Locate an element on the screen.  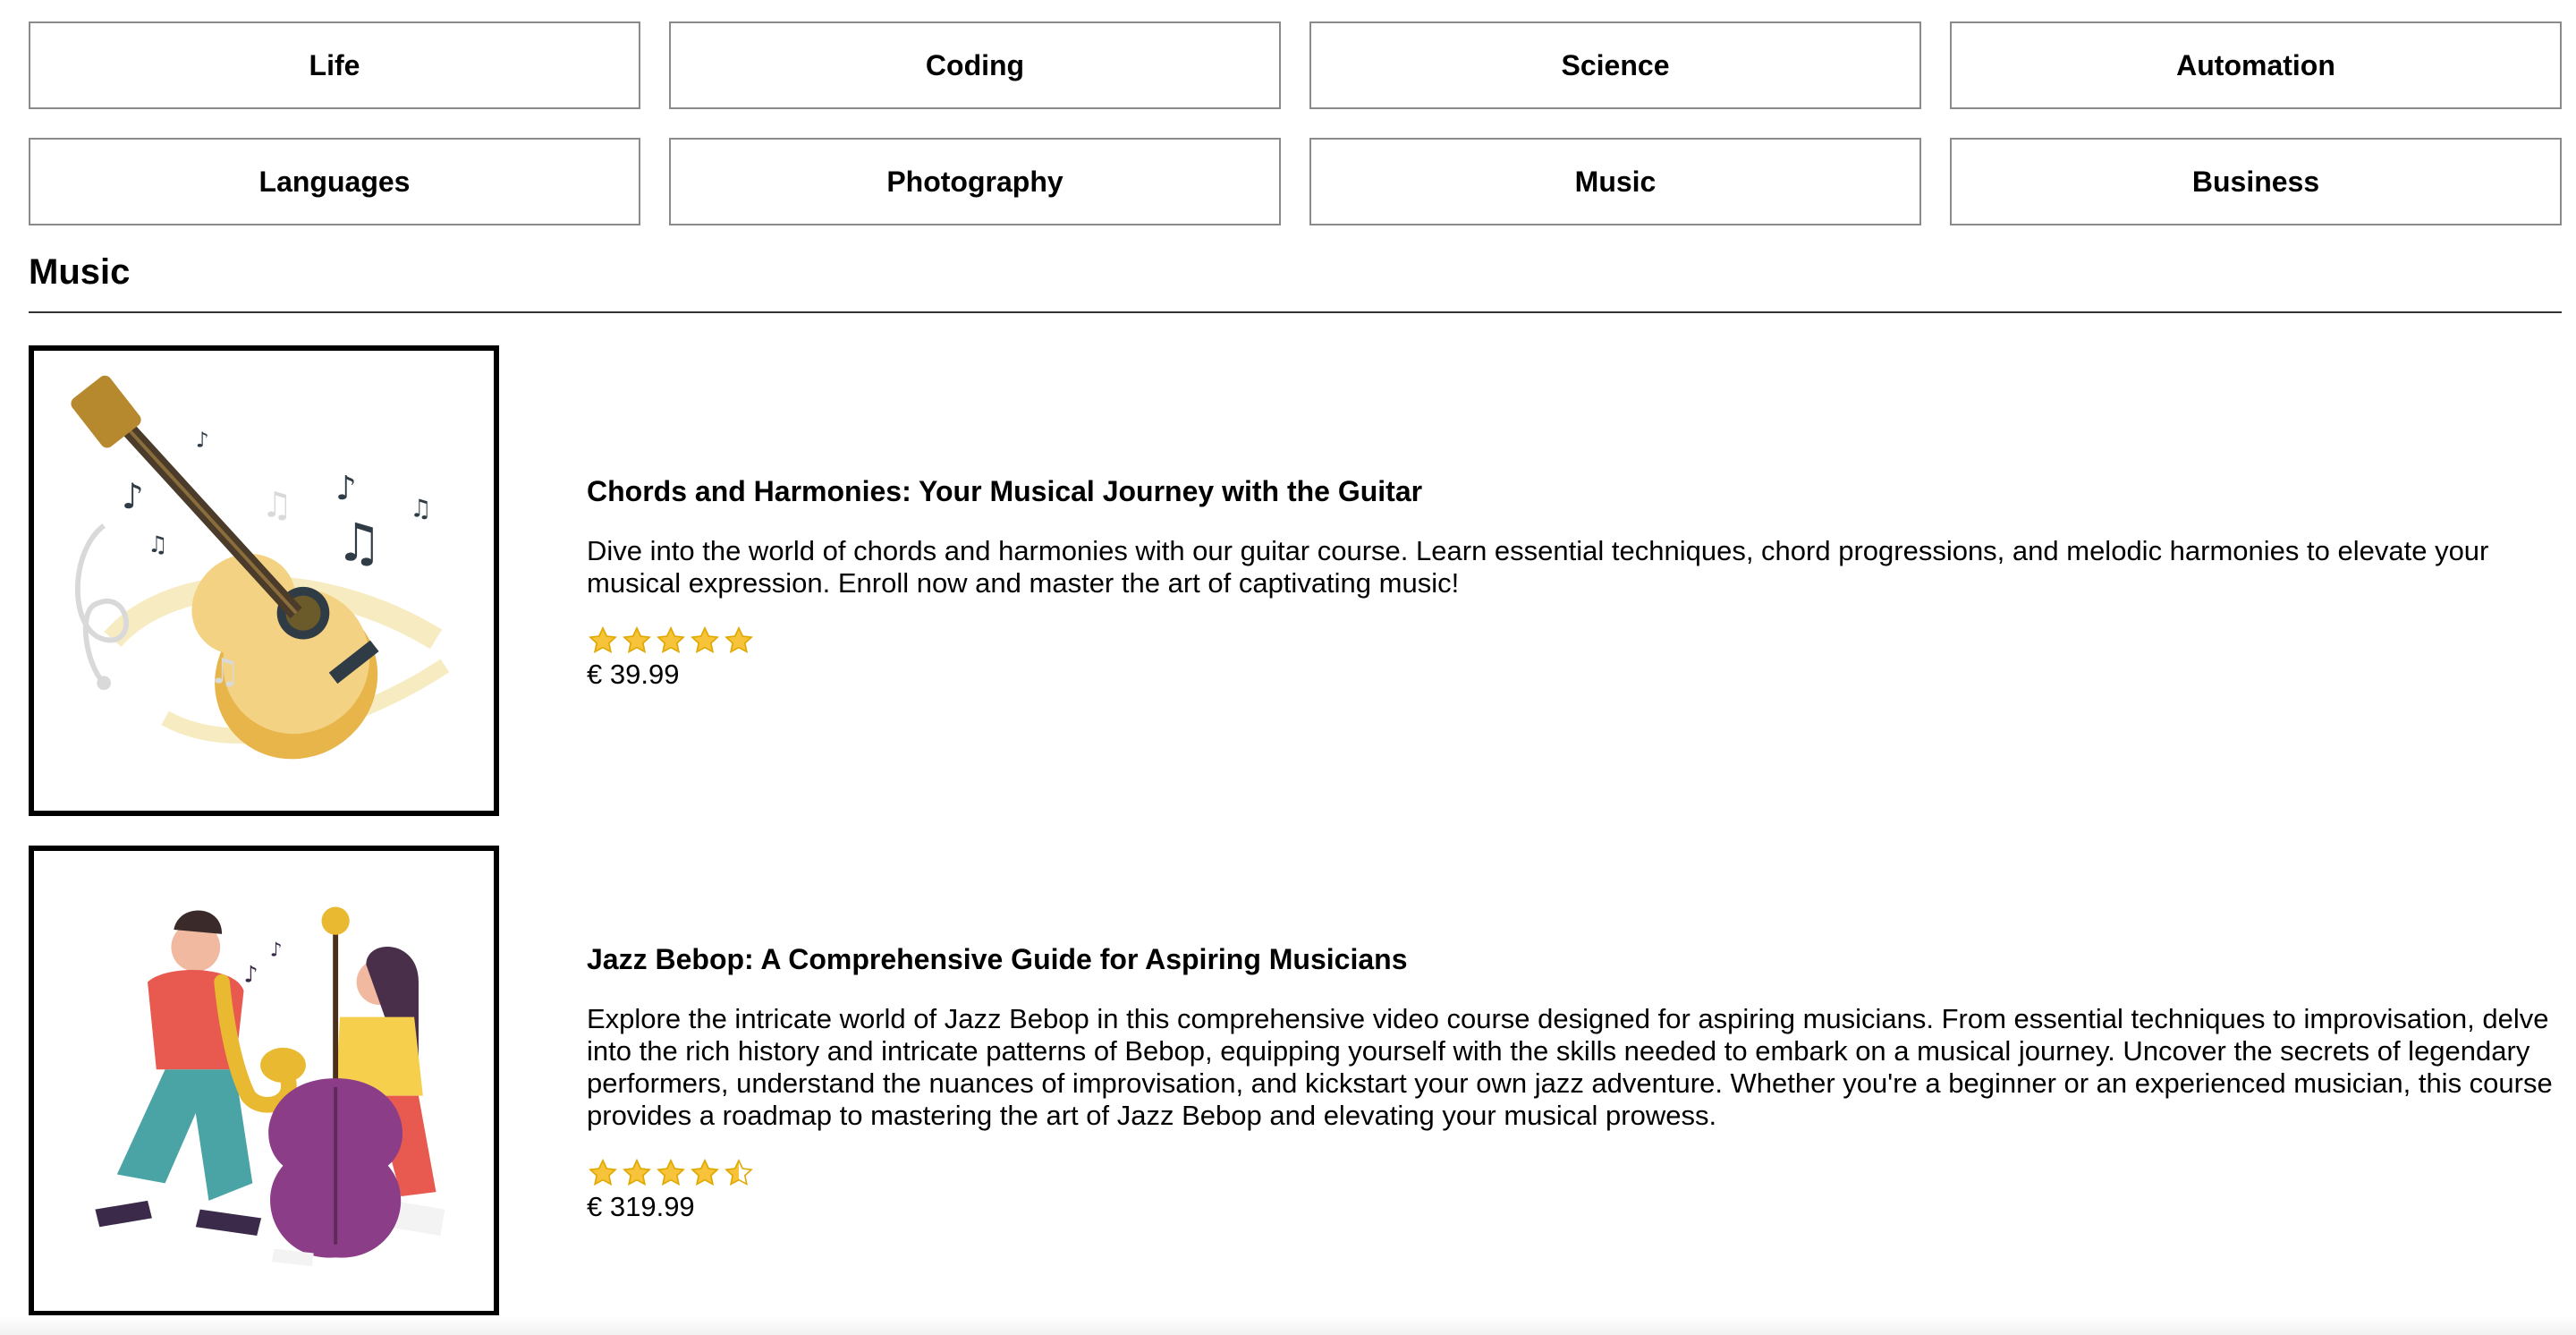
course-thumbnail: ♪ ♪ is located at coordinates (264, 1081).